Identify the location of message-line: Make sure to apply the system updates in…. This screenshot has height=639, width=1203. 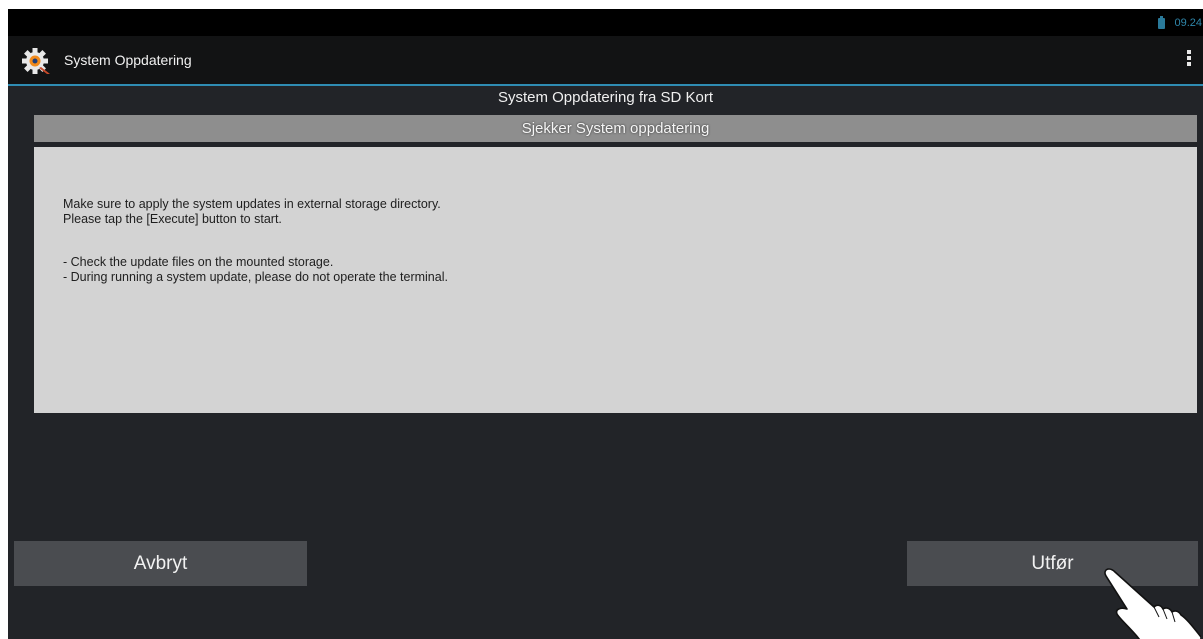
(252, 204).